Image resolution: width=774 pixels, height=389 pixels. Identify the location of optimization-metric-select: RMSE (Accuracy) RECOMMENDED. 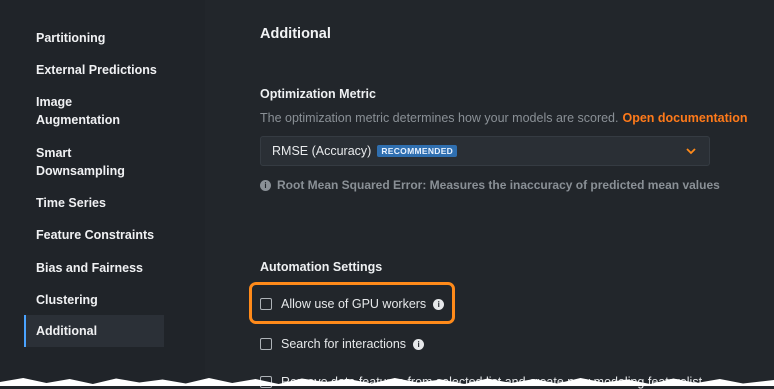
(485, 151).